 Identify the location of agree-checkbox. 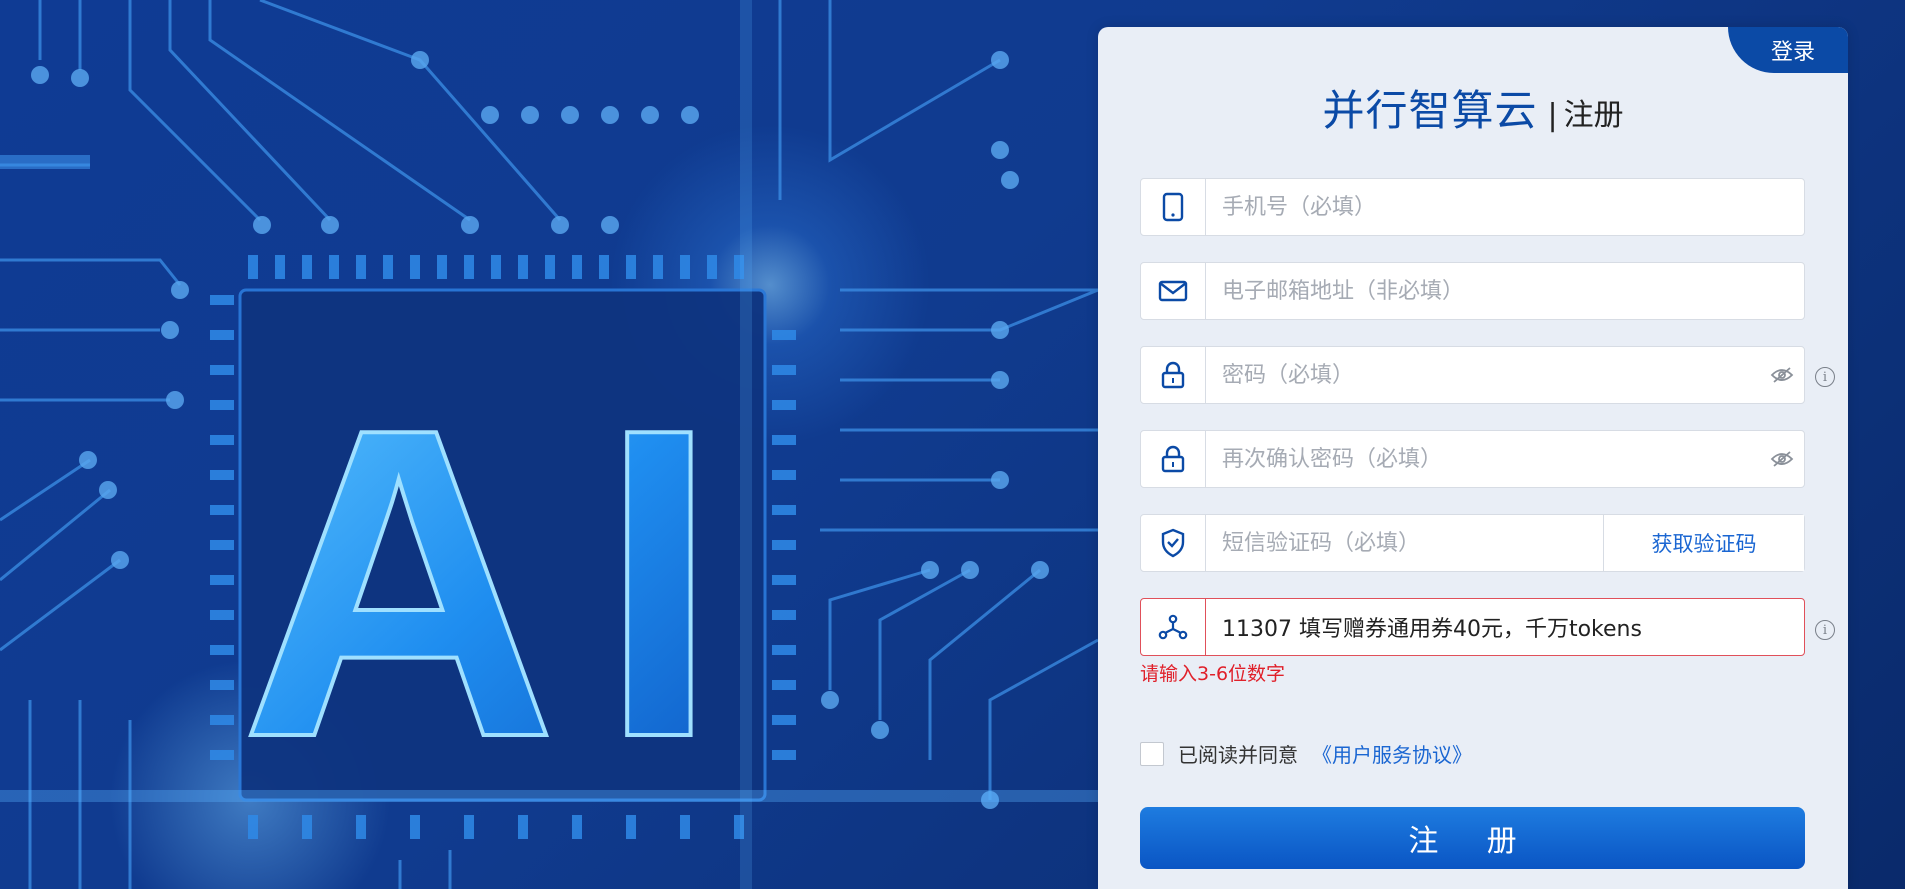
(1152, 753).